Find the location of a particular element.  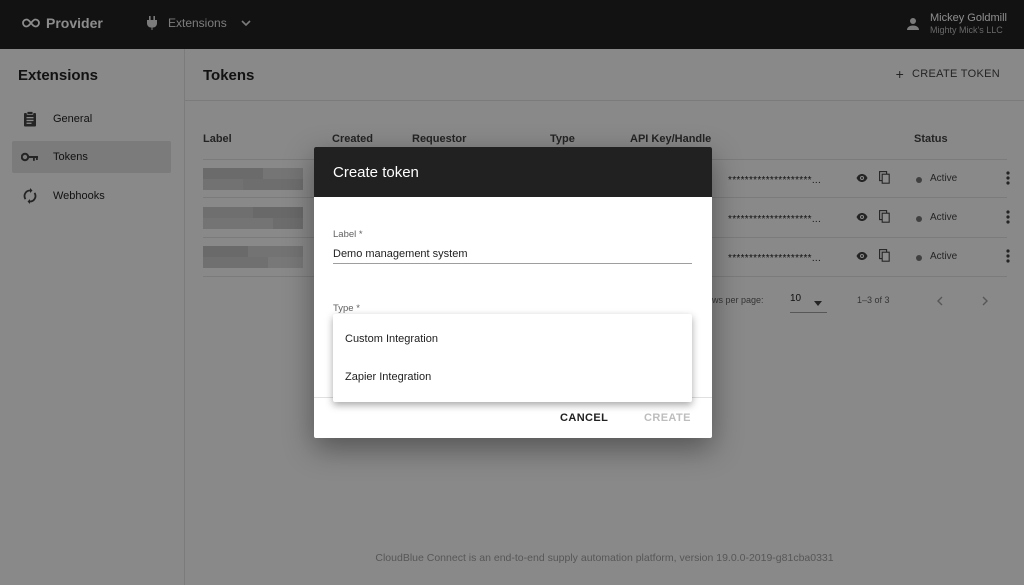

type-option-custom-integration: Custom Integration is located at coordinates (512, 339).